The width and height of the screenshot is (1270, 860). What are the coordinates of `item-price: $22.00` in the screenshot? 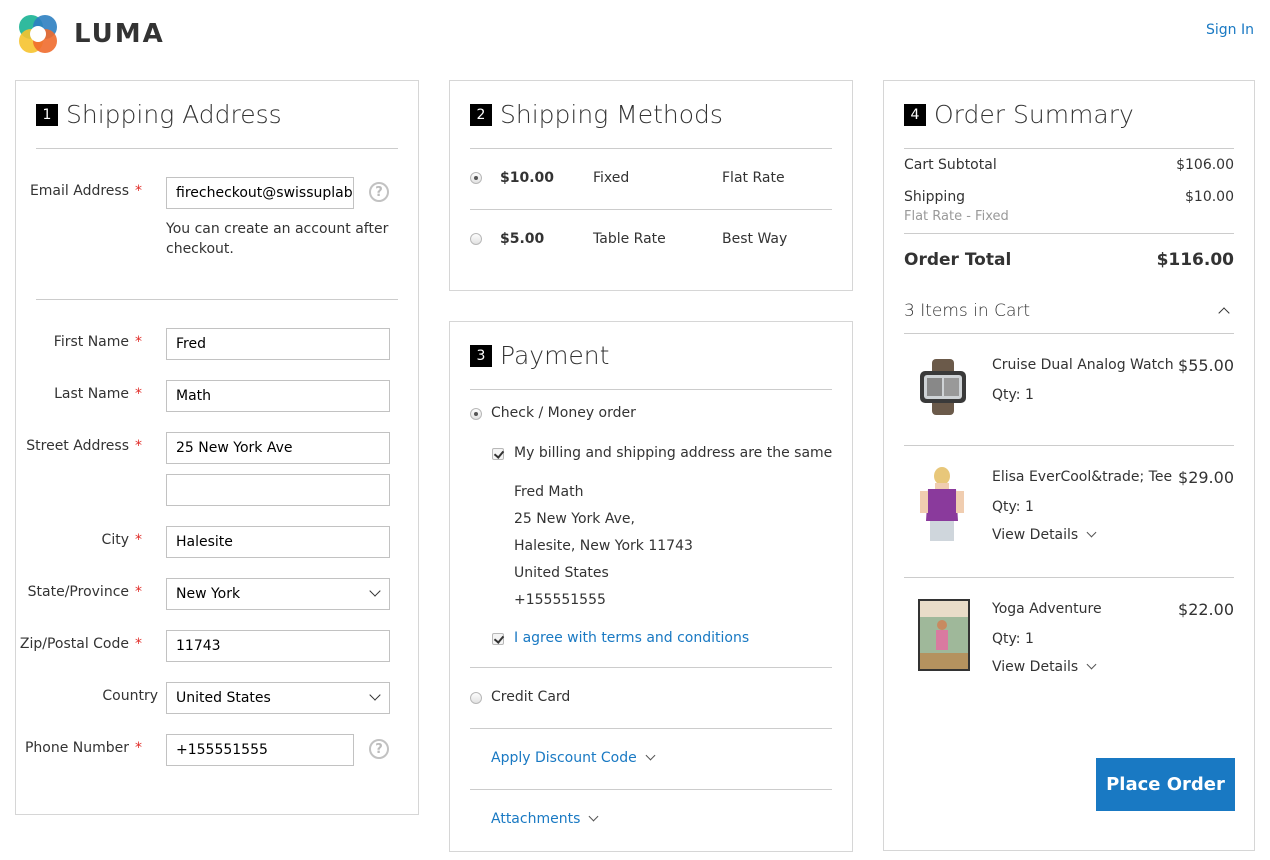 It's located at (1206, 609).